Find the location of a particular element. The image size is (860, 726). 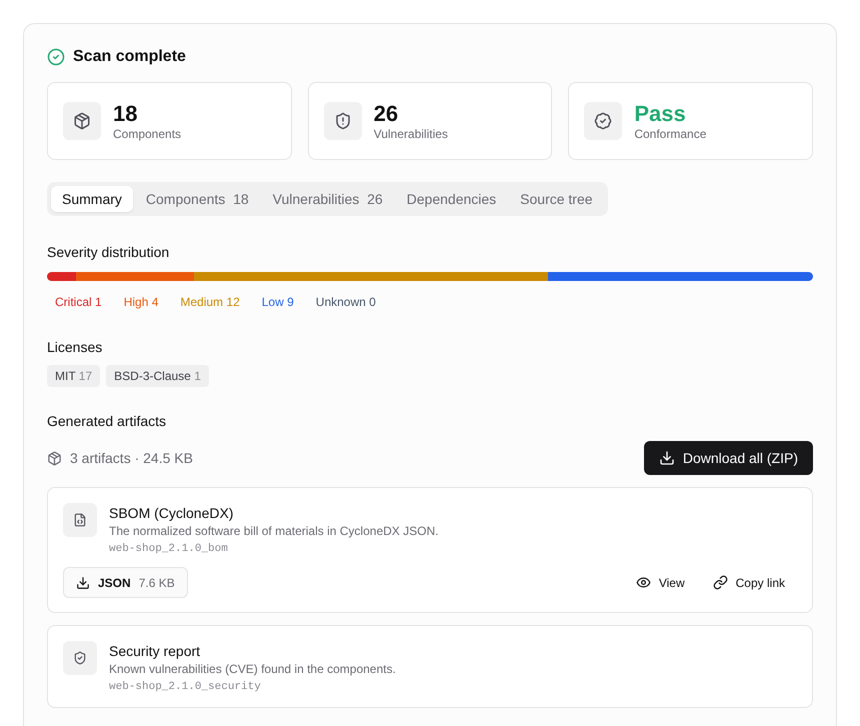

artifact-description: Known vulnerabilities (CVE) found in the components. is located at coordinates (252, 669).